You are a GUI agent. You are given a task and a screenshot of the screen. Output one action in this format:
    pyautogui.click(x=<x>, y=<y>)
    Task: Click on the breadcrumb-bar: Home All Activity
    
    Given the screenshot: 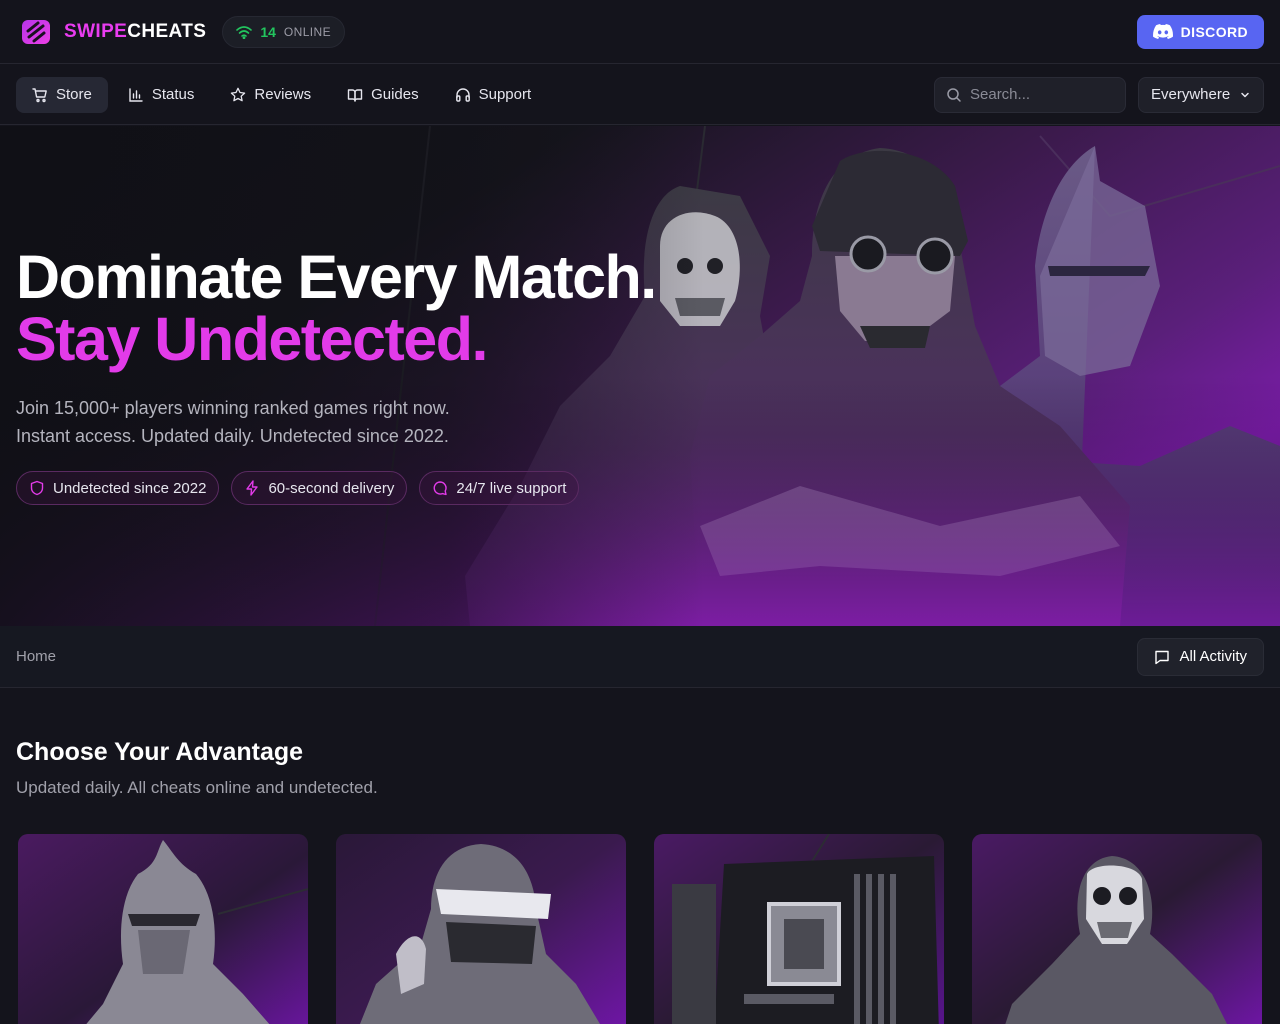 What is the action you would take?
    pyautogui.click(x=640, y=657)
    